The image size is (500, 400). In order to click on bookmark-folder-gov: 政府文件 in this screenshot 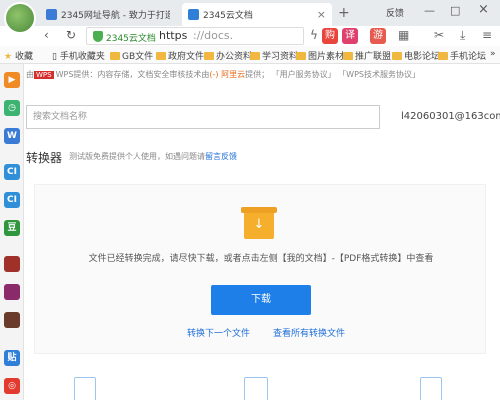, I will do `click(180, 55)`.